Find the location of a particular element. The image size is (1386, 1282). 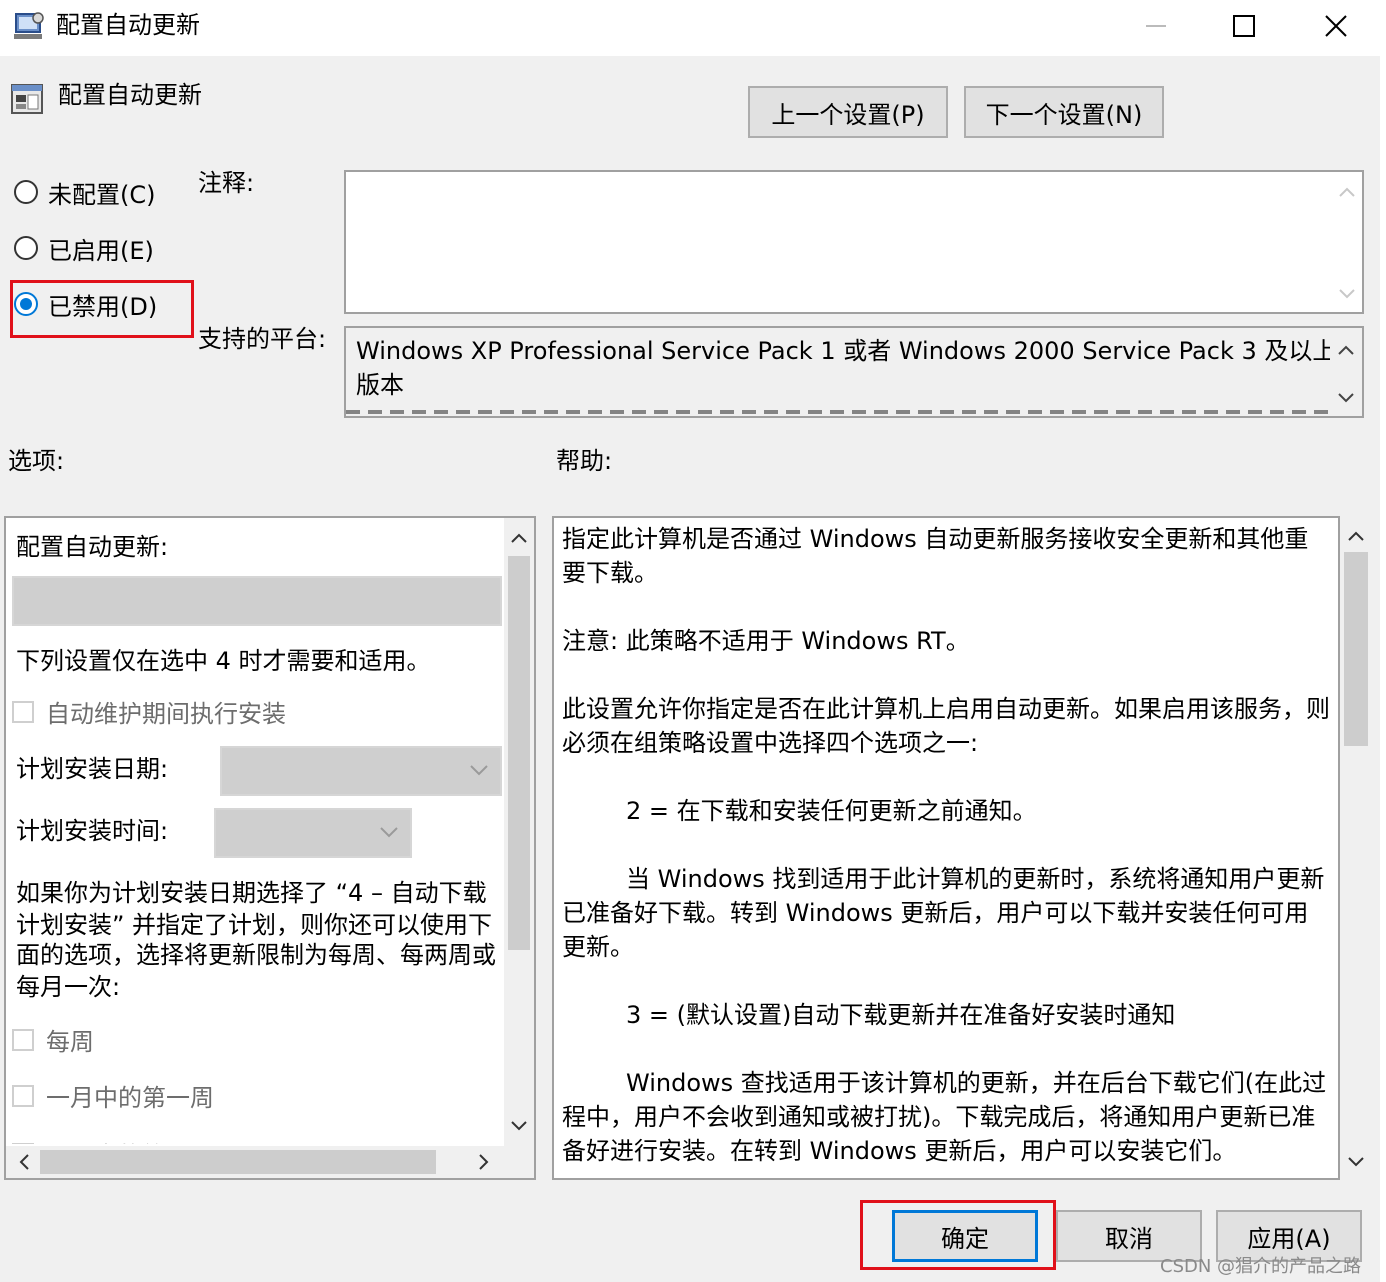

options-paragraph-line: 如果你为计划安装日期选择了 “4 – 自动下载 is located at coordinates (251, 893).